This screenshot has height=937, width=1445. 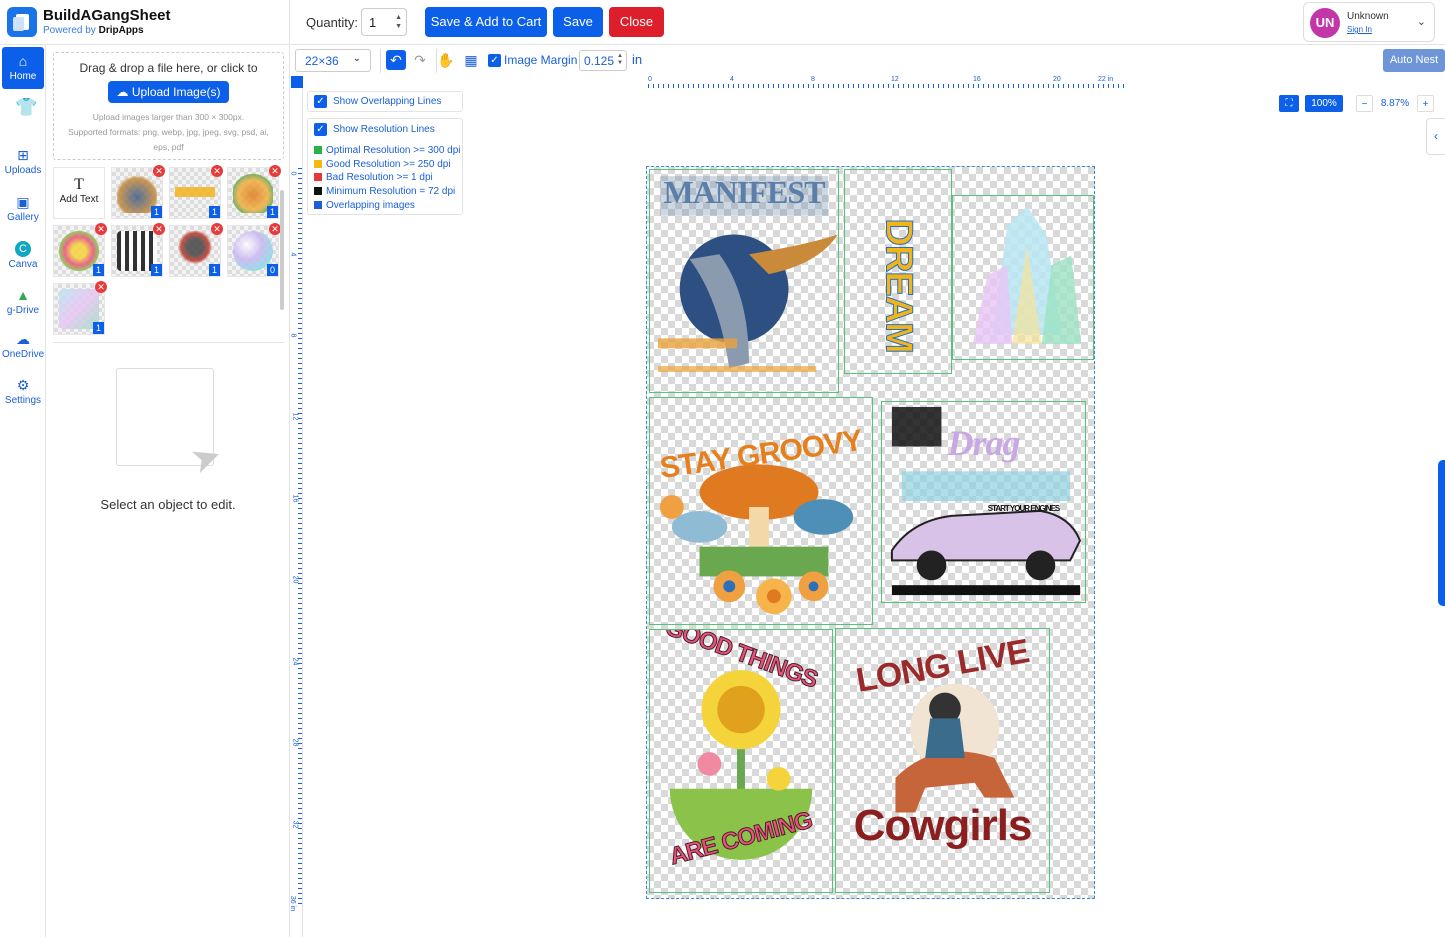 I want to click on save-button: Save, so click(x=578, y=22).